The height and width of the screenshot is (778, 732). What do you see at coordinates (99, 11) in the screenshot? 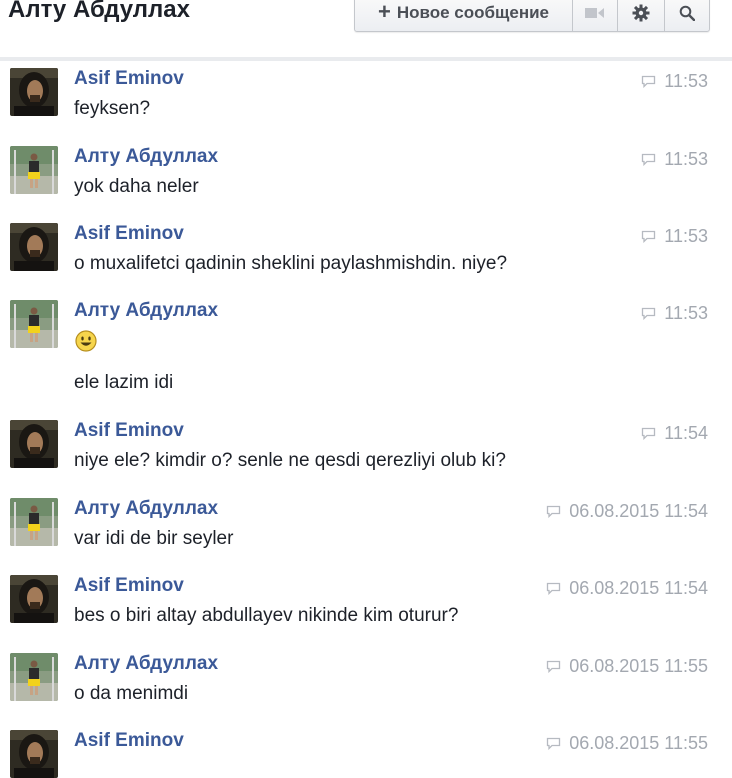
I see `conversation-title: Алту Абдуллах` at bounding box center [99, 11].